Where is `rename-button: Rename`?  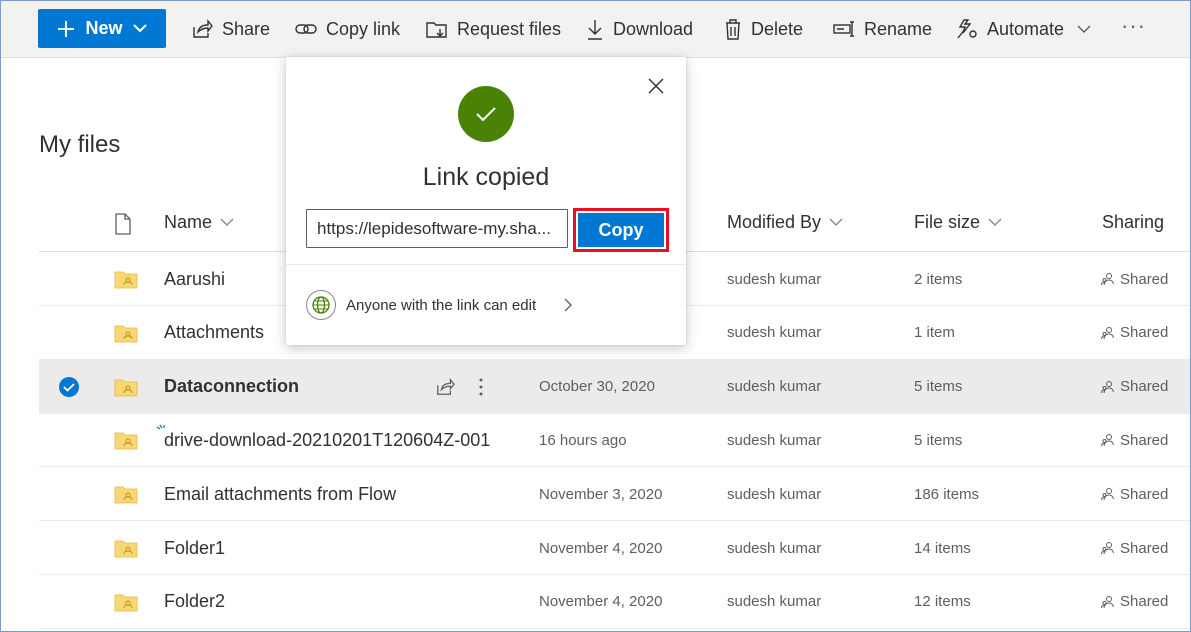
rename-button: Rename is located at coordinates (882, 29).